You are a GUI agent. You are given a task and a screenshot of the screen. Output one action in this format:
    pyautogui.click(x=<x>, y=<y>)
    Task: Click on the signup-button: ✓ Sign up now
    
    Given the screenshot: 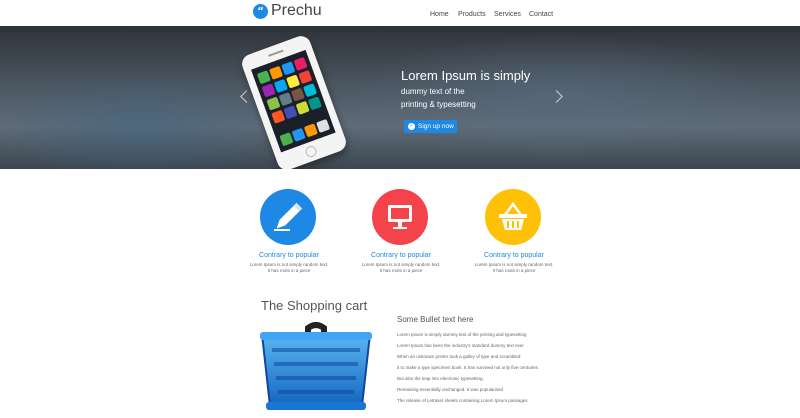 What is the action you would take?
    pyautogui.click(x=430, y=126)
    